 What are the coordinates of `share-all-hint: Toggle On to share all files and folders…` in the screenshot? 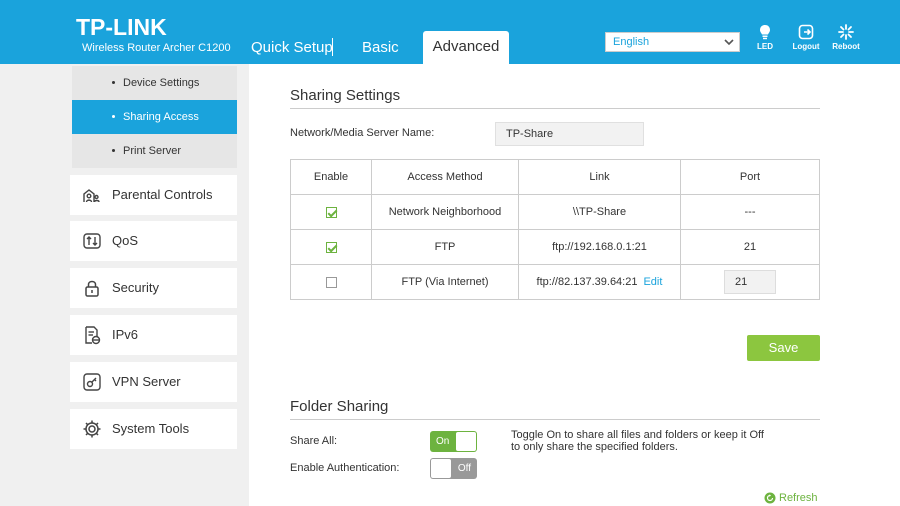 It's located at (637, 441).